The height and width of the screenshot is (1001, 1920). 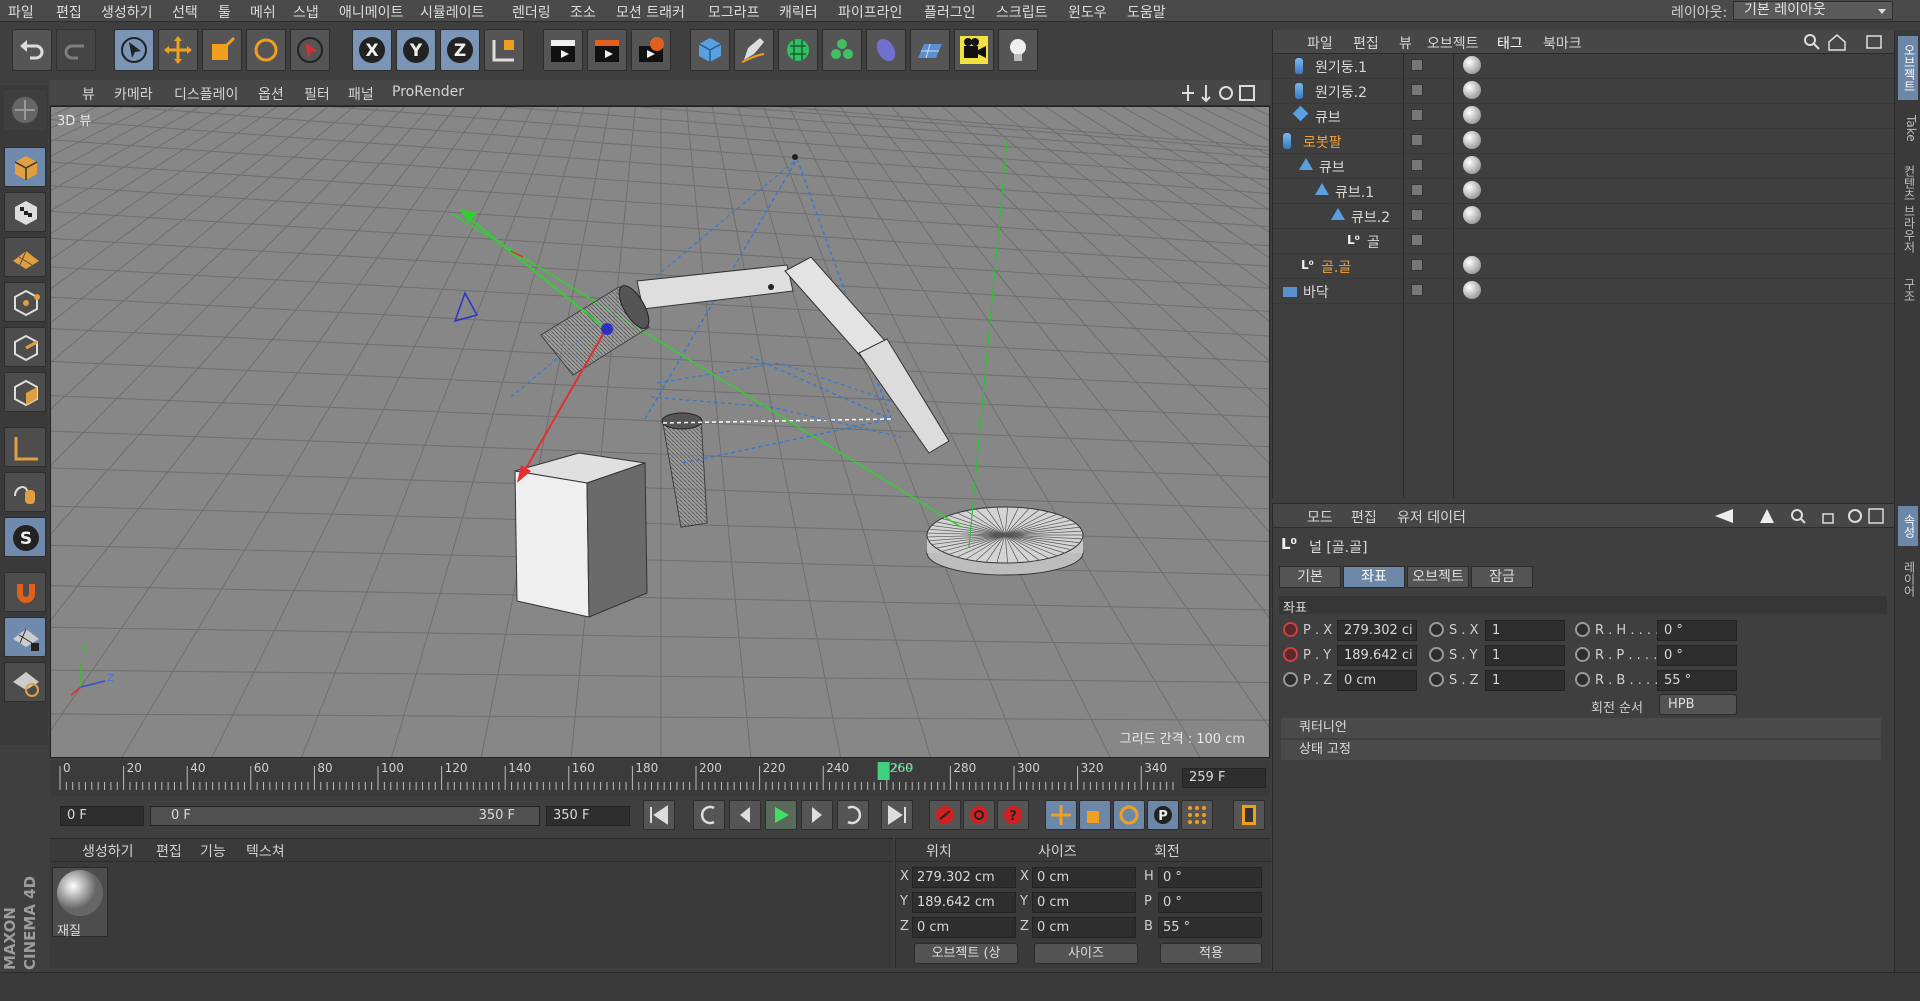 What do you see at coordinates (1813, 10) in the screenshot?
I see `layout-select: 기본 레이아웃` at bounding box center [1813, 10].